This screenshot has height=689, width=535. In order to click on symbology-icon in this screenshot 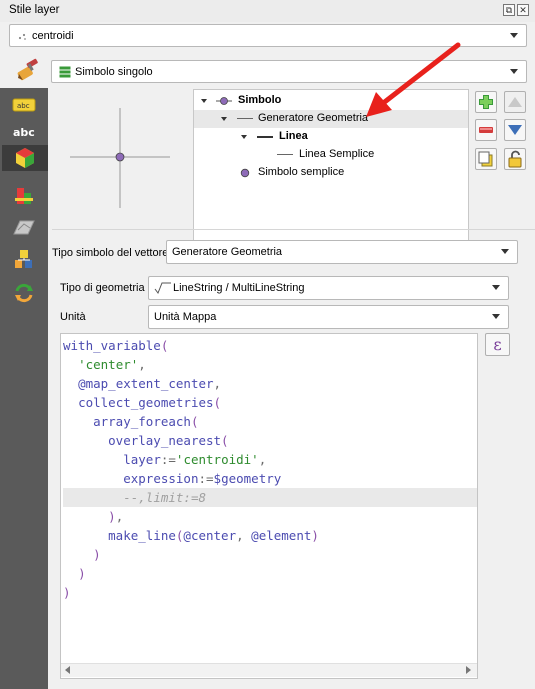, I will do `click(25, 158)`.